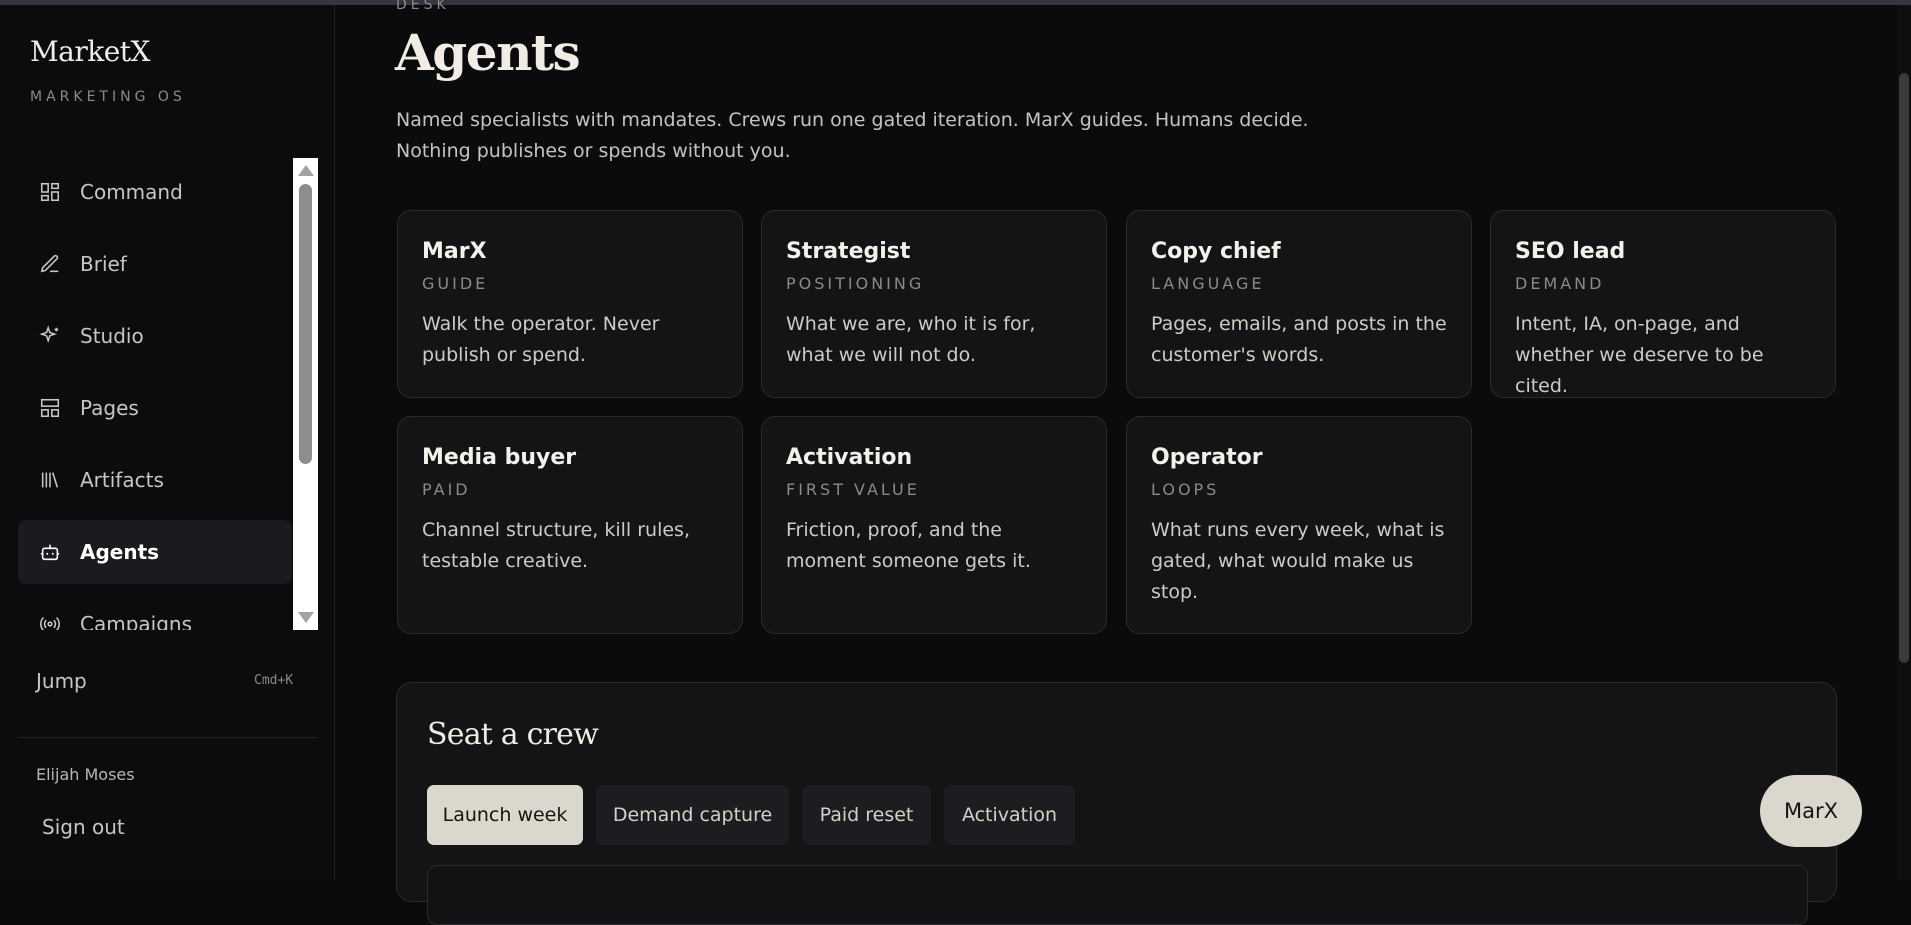 The width and height of the screenshot is (1911, 925). Describe the element at coordinates (50, 408) in the screenshot. I see `layout-icon` at that location.